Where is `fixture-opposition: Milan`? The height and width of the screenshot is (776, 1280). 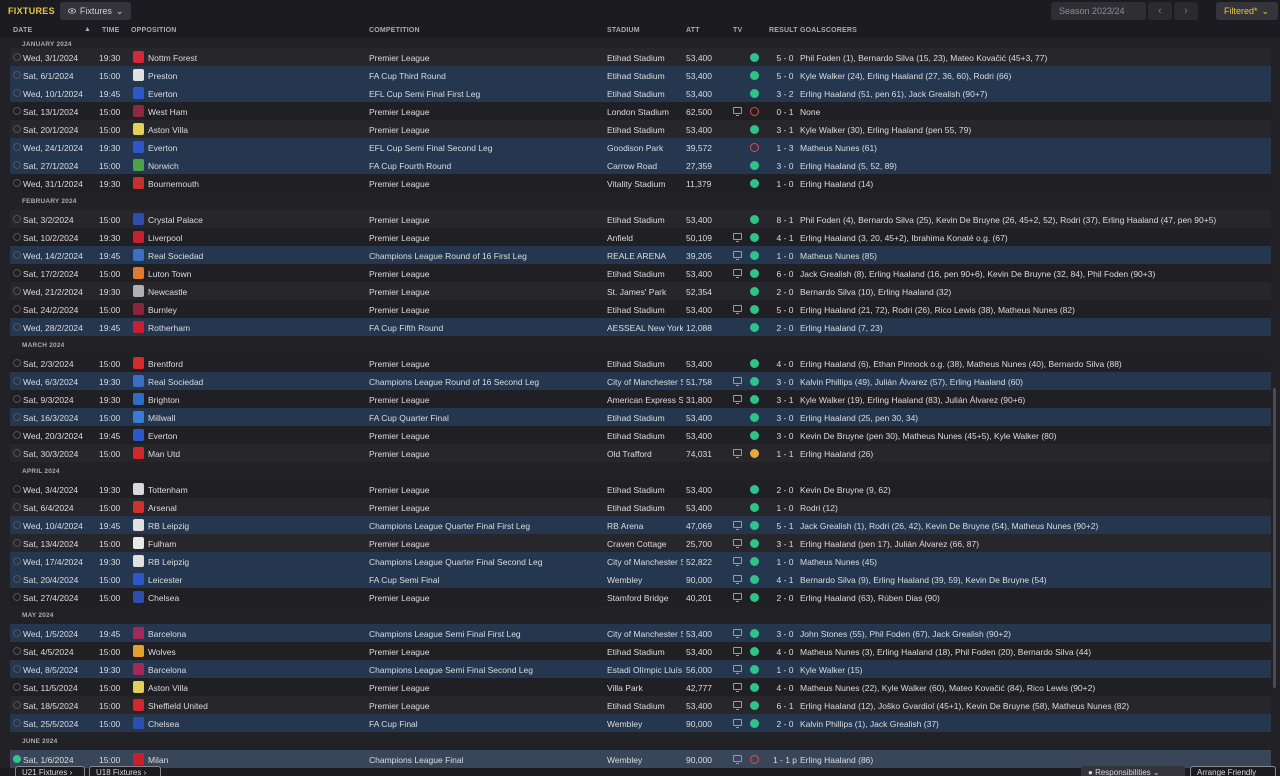
fixture-opposition: Milan is located at coordinates (258, 760).